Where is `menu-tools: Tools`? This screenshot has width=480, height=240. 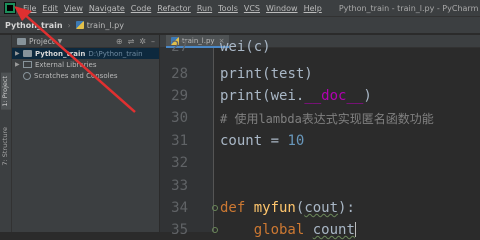
menu-tools: Tools is located at coordinates (228, 8).